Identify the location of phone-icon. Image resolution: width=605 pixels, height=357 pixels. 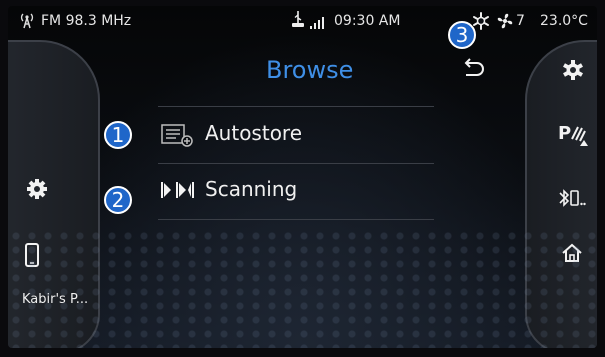
(32, 257).